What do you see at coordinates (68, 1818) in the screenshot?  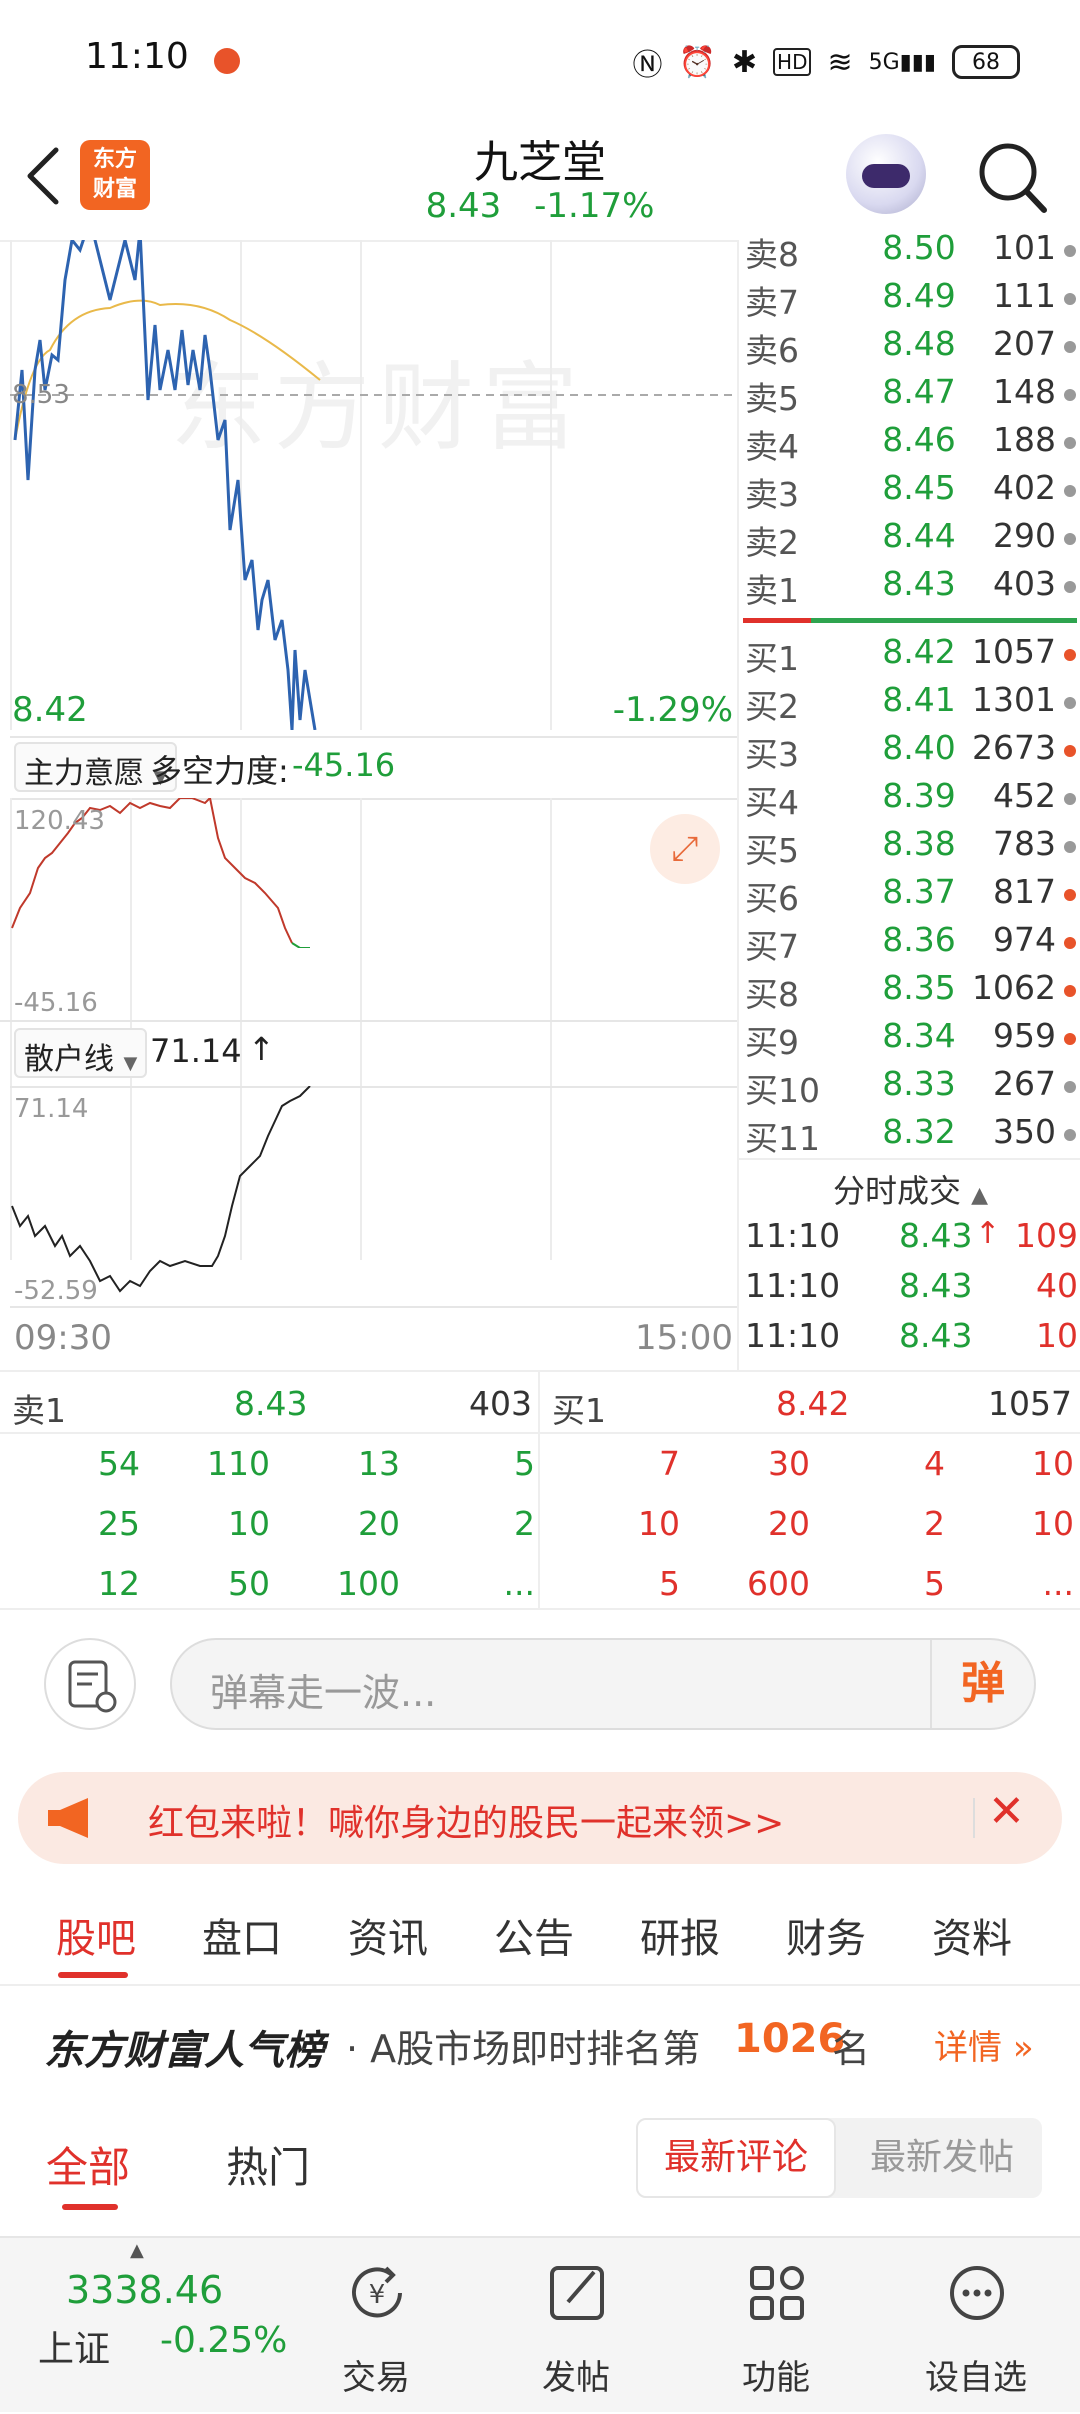 I see `megaphone-icon` at bounding box center [68, 1818].